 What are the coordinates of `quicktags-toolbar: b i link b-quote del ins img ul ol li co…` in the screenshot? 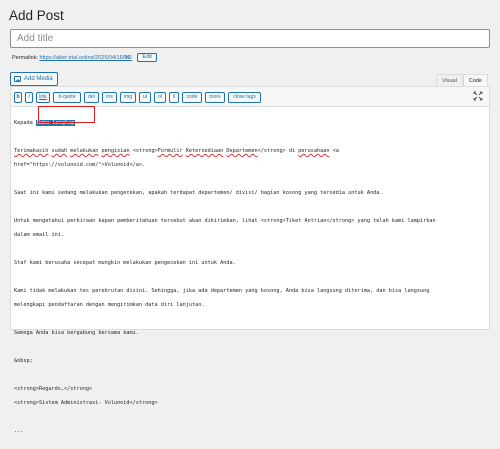 It's located at (250, 97).